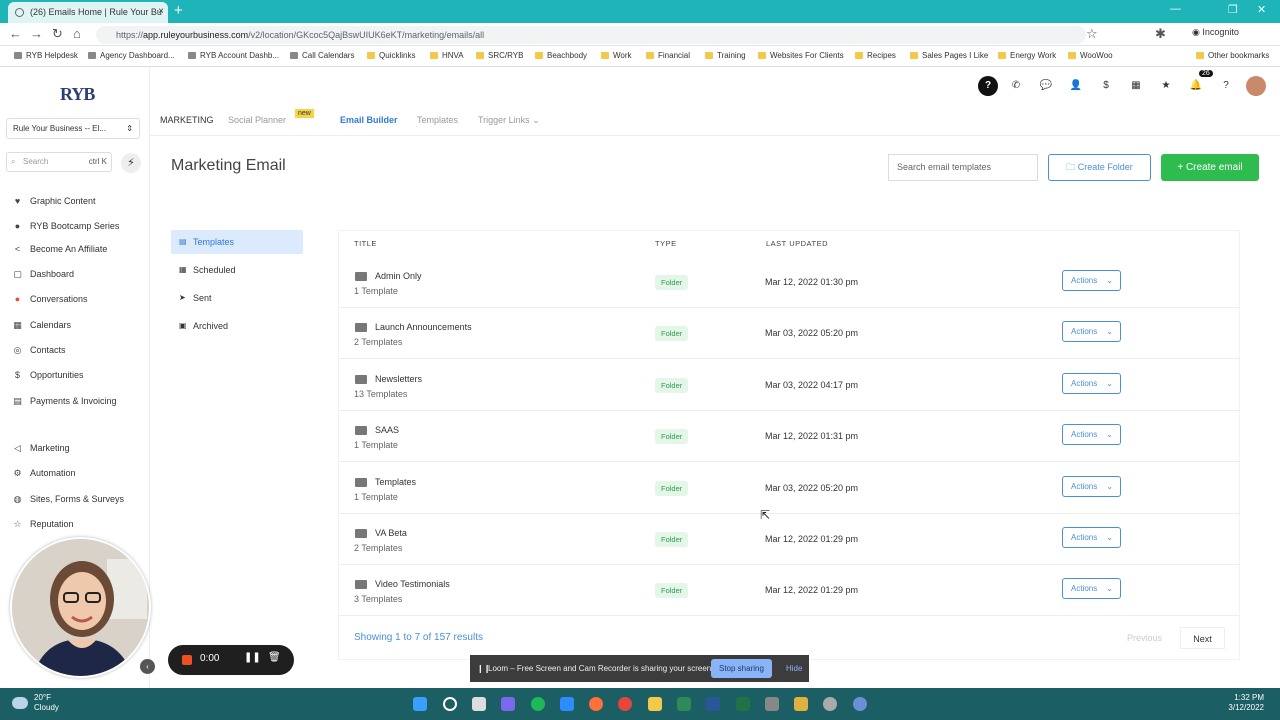 The width and height of the screenshot is (1280, 720). Describe the element at coordinates (741, 668) in the screenshot. I see `stop-sharing-button: Stop sharing` at that location.